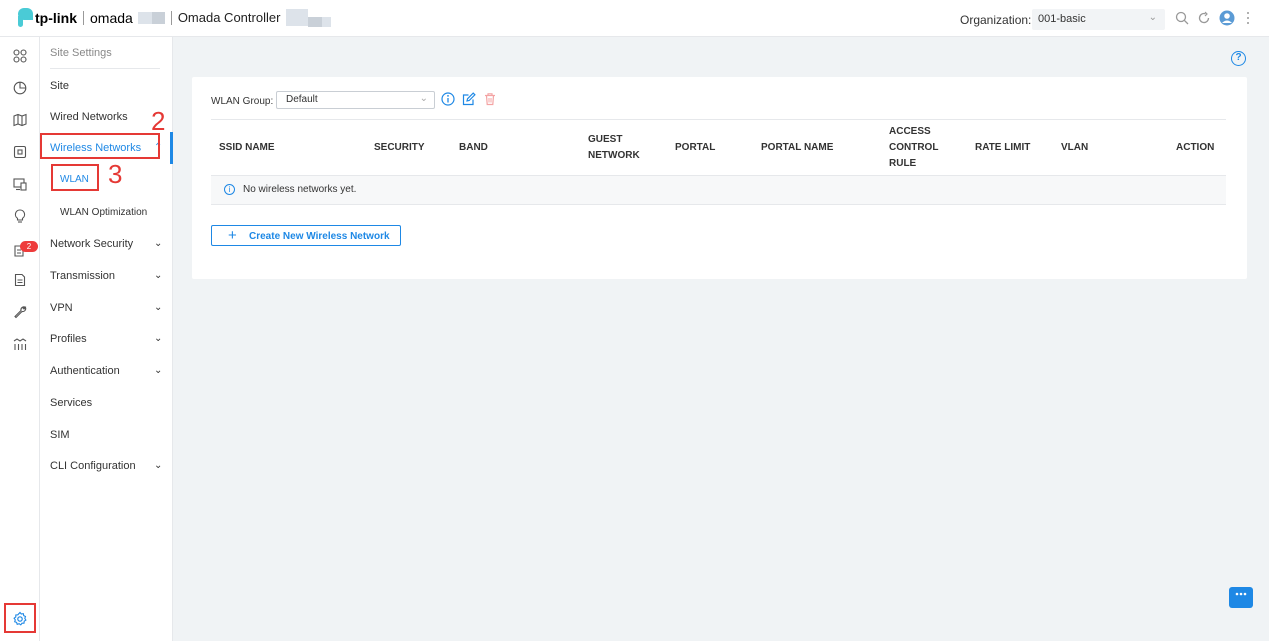 This screenshot has height=641, width=1269. Describe the element at coordinates (171, 148) in the screenshot. I see `nav-active-indicator` at that location.